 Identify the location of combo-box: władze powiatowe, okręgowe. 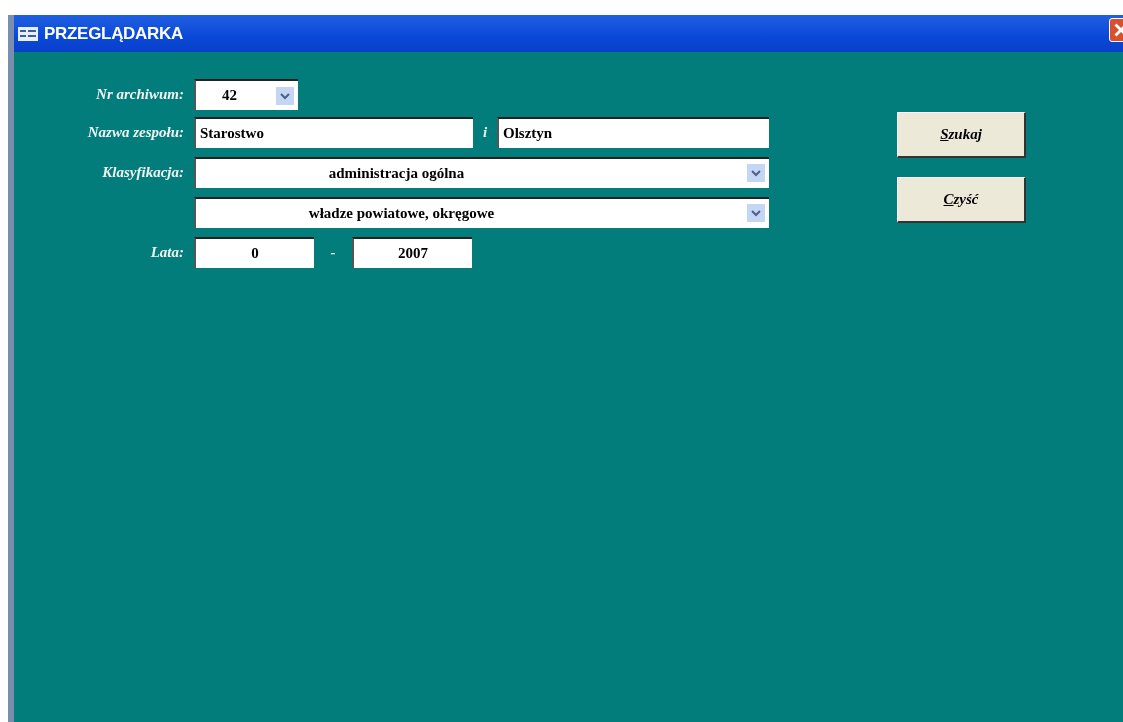
(481, 212).